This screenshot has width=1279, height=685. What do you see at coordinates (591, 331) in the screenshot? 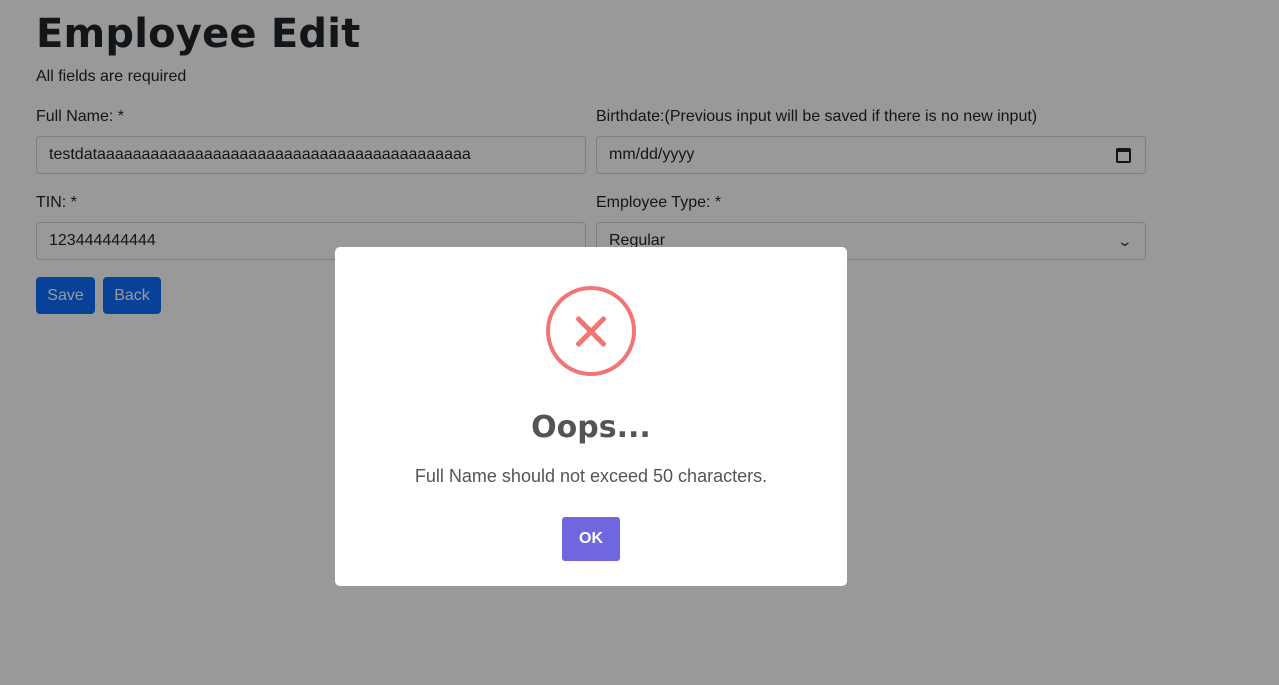
I see `error-icon` at bounding box center [591, 331].